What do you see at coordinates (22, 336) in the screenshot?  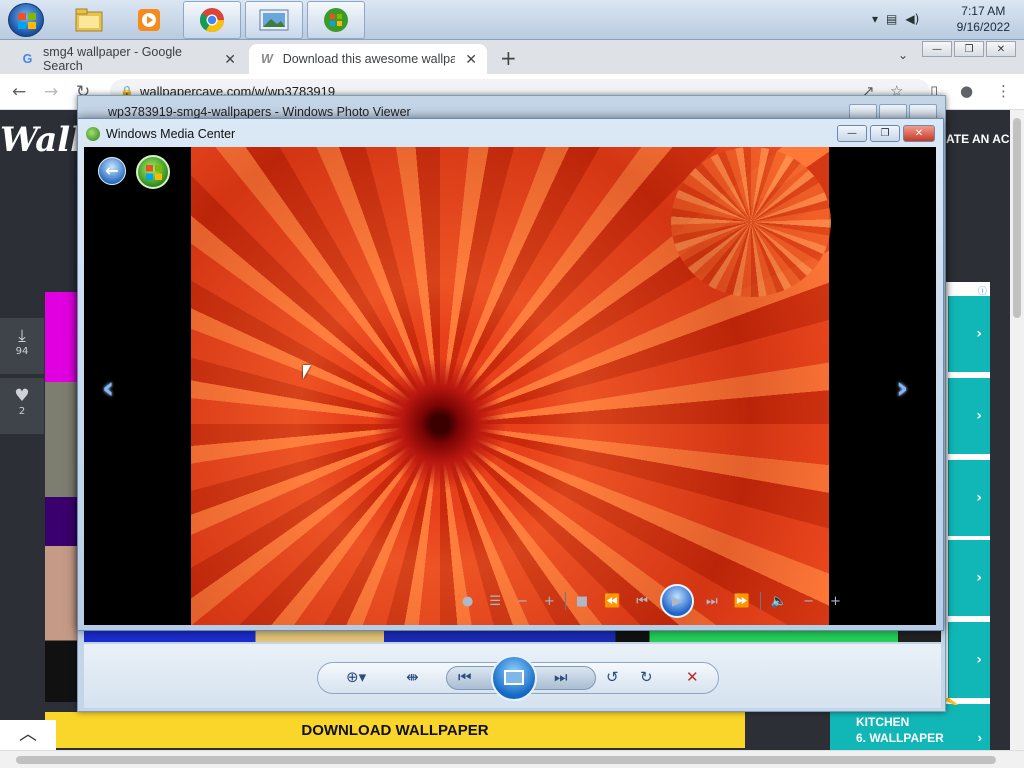 I see `download-icon: ⤓` at bounding box center [22, 336].